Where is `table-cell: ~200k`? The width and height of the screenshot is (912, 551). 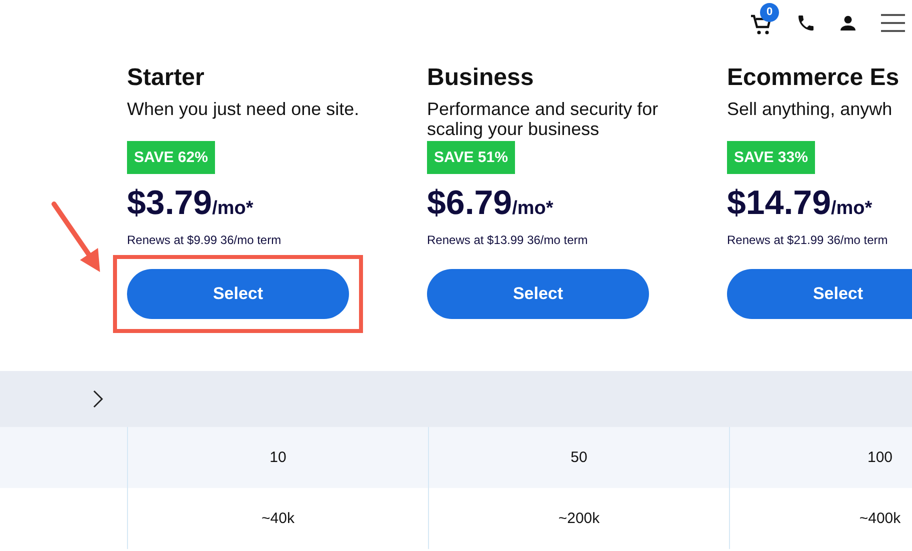
table-cell: ~200k is located at coordinates (579, 518).